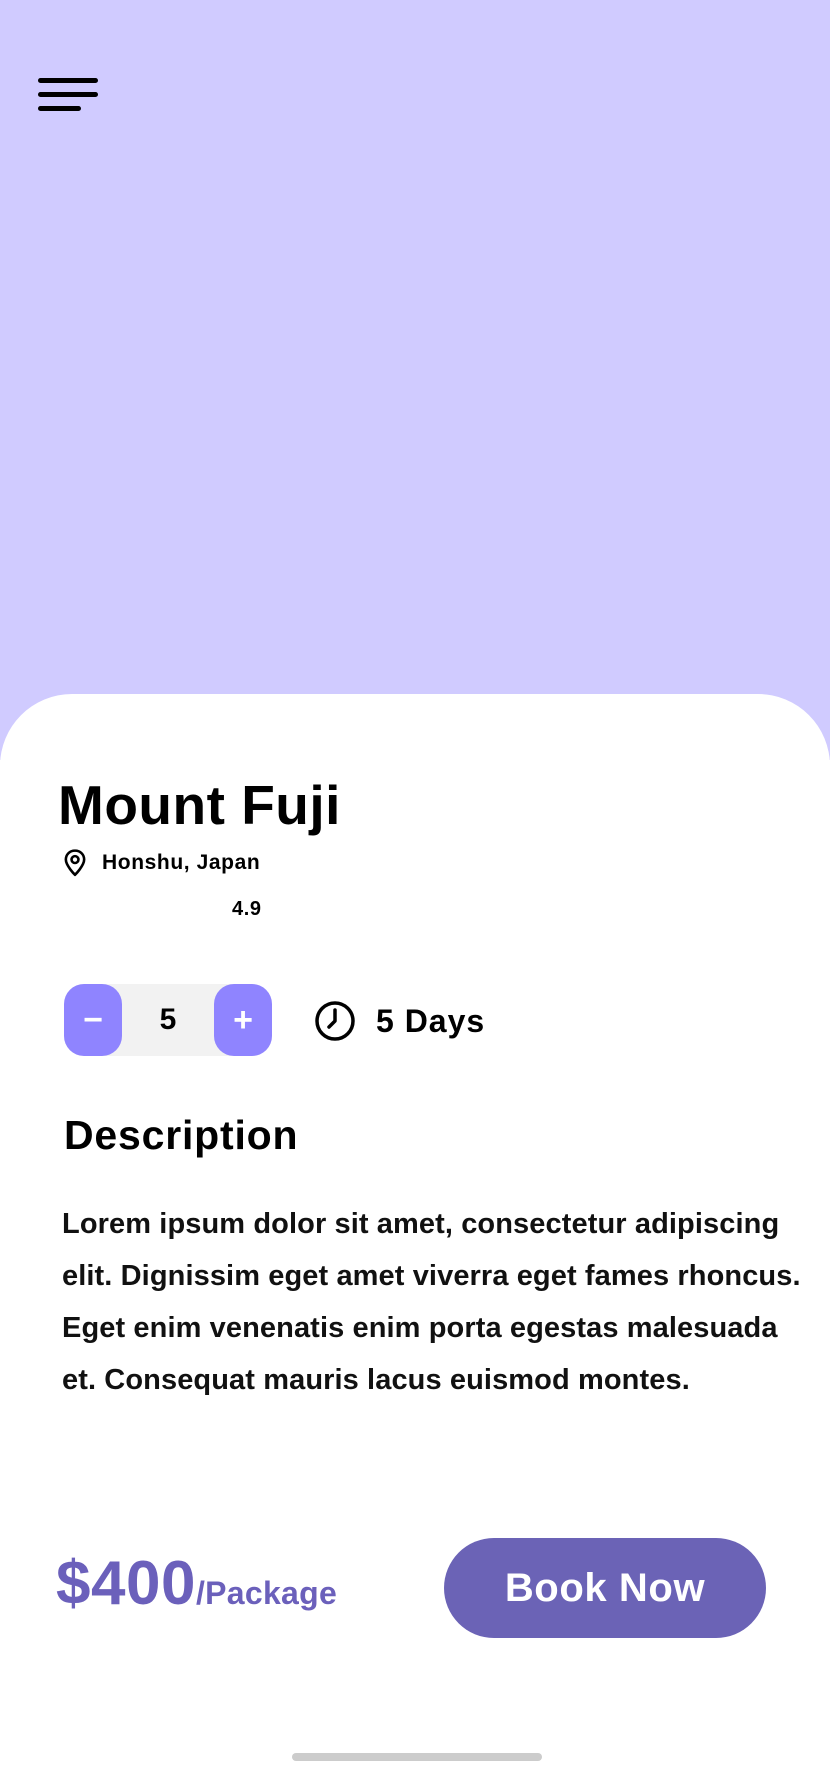  Describe the element at coordinates (417, 1757) in the screenshot. I see `home-indicator` at that location.